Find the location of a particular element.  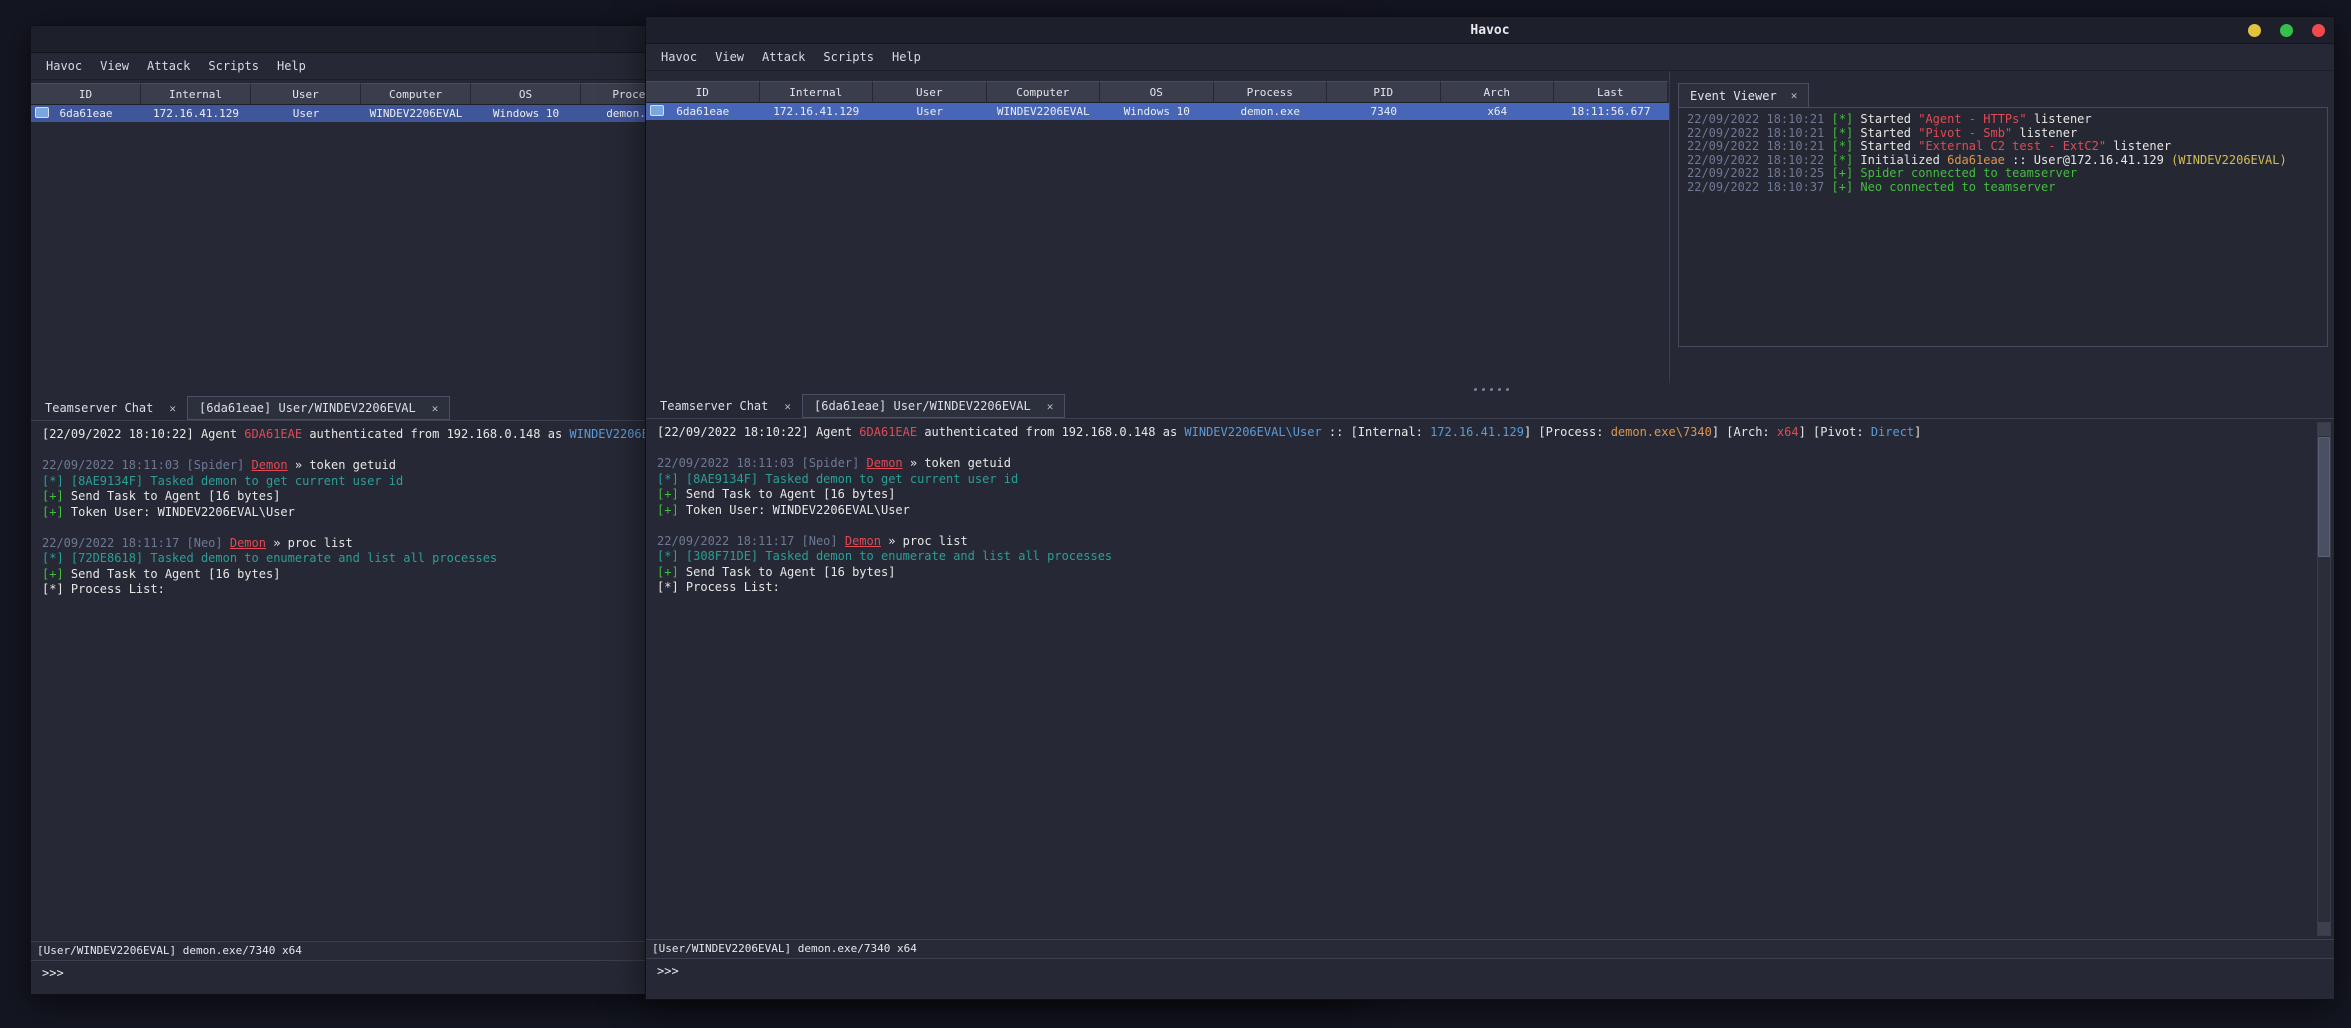

splitter is located at coordinates (1490, 388).